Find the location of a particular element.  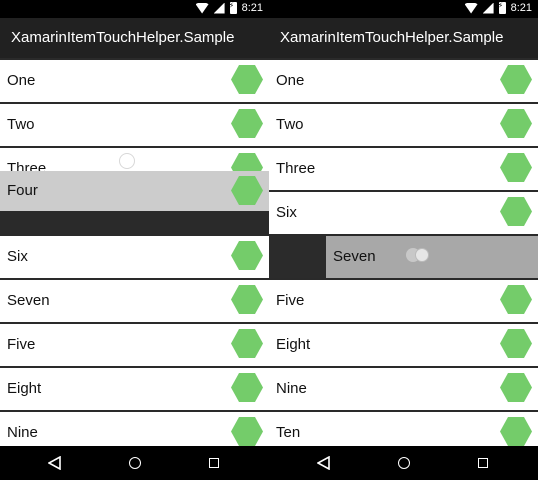

dragging-list-item: Four is located at coordinates (134, 191).